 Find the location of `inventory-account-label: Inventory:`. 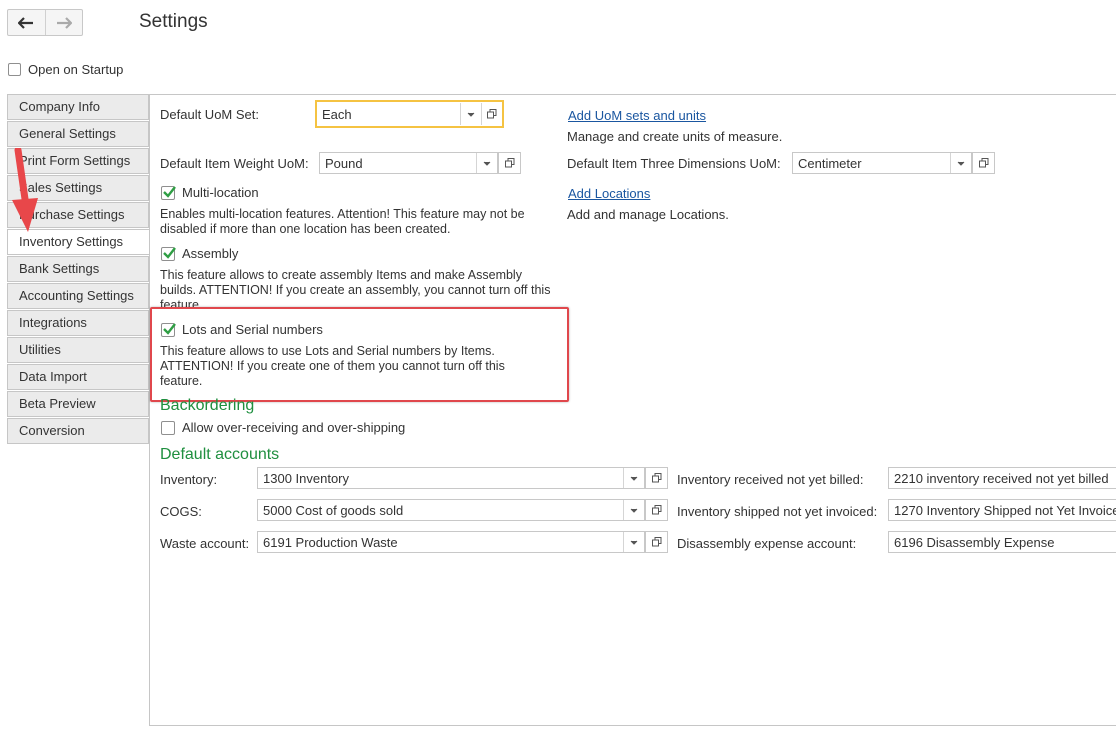

inventory-account-label: Inventory: is located at coordinates (189, 479).